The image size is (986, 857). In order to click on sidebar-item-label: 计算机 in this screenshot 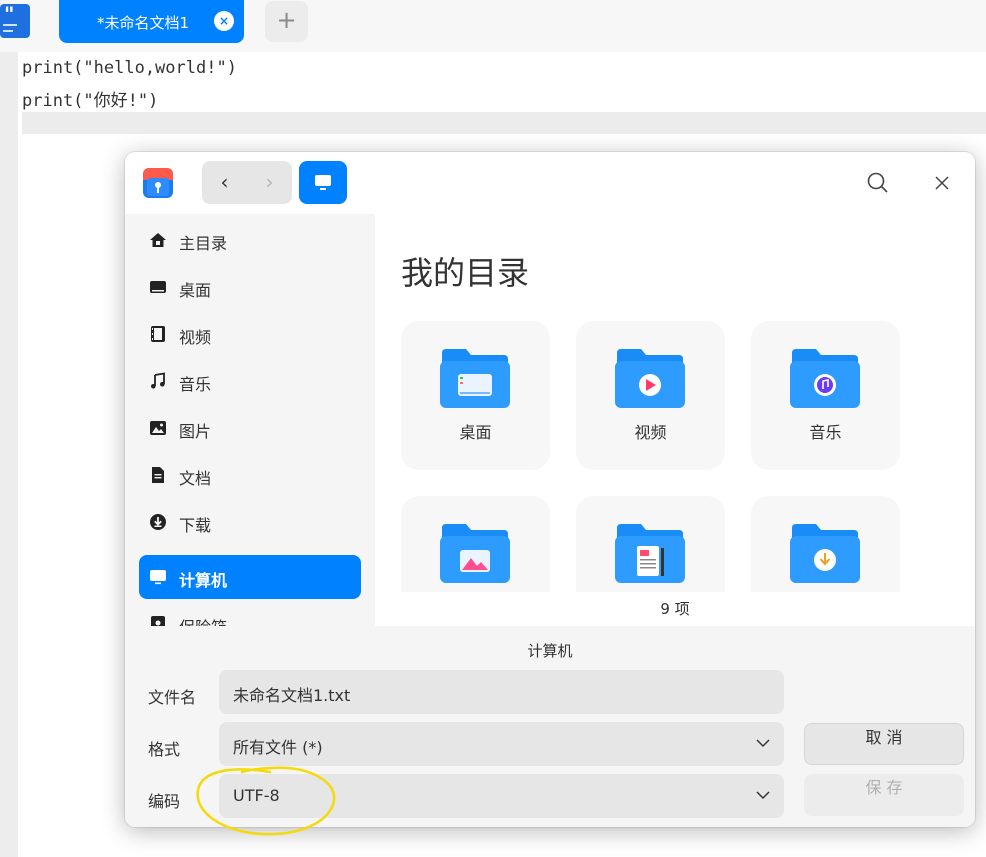, I will do `click(203, 580)`.